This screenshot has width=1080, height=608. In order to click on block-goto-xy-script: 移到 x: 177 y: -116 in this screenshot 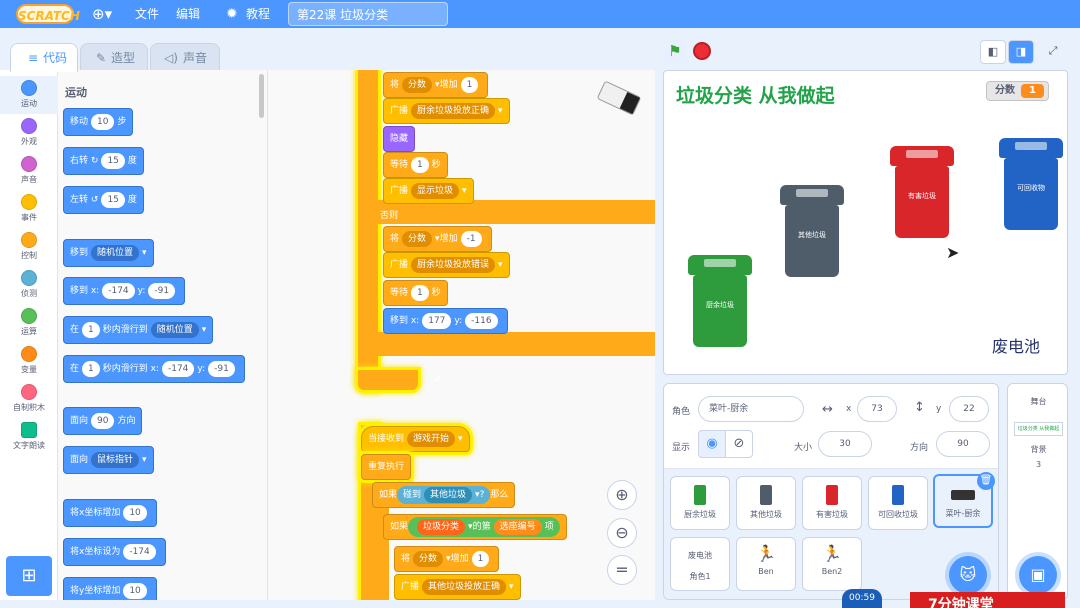, I will do `click(445, 321)`.